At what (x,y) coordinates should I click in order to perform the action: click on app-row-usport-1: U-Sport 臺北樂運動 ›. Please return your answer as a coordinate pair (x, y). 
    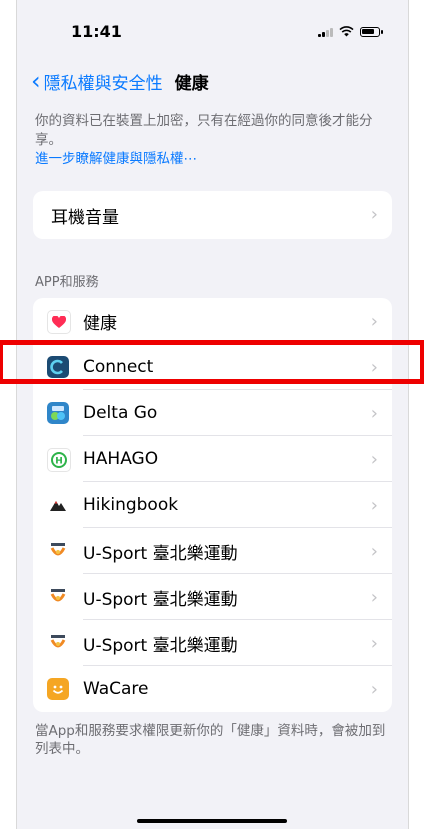
    Looking at the image, I should click on (212, 551).